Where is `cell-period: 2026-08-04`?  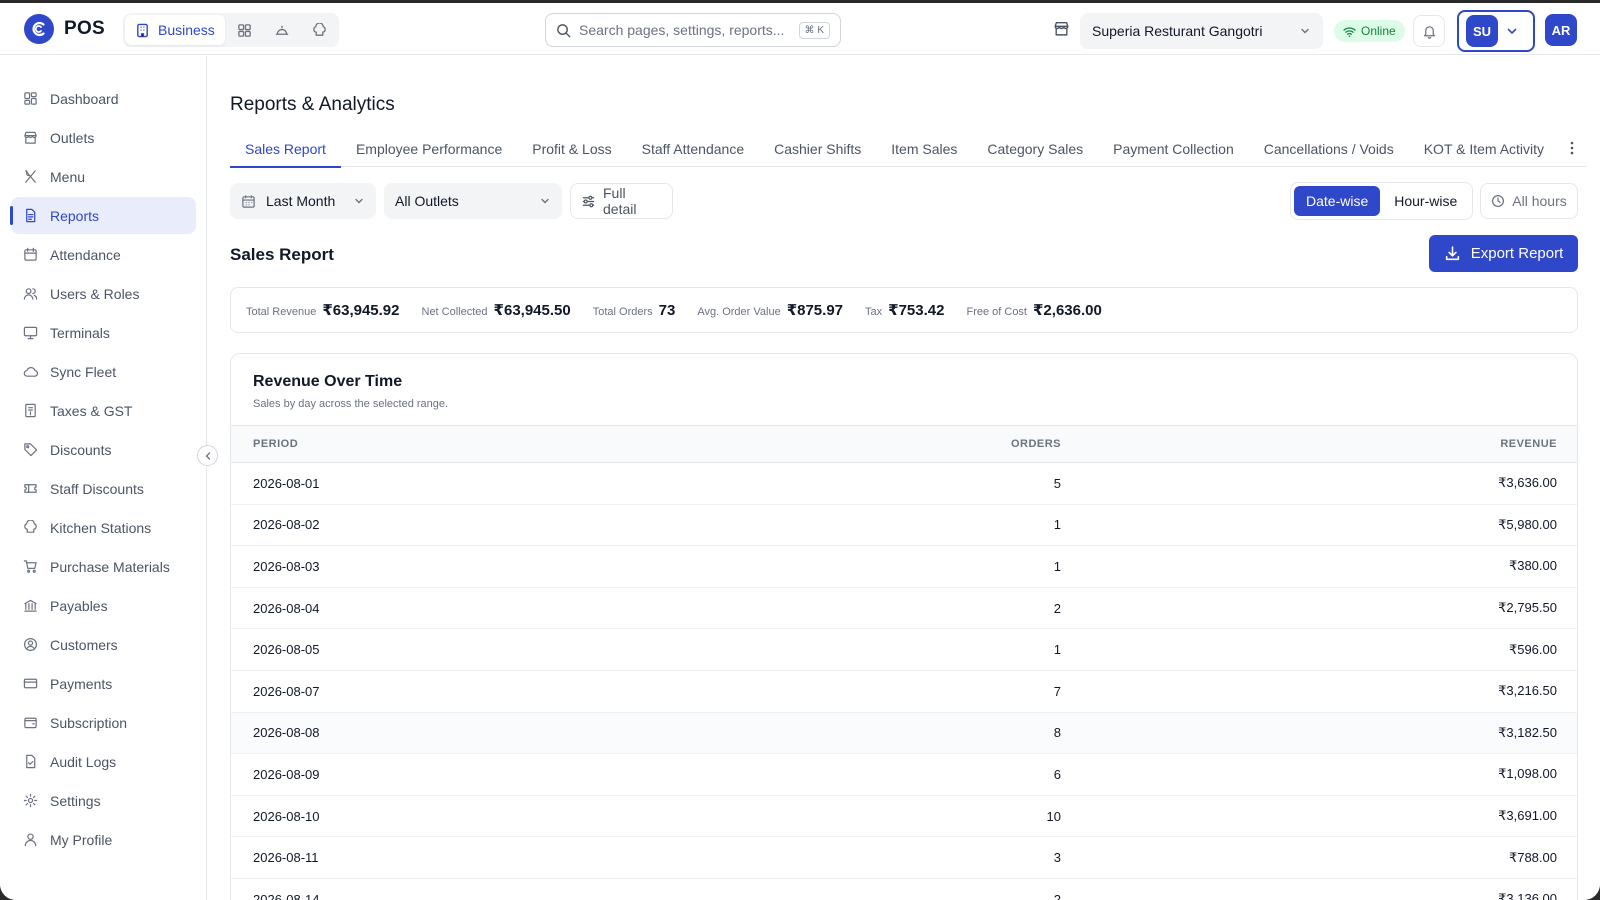 cell-period: 2026-08-04 is located at coordinates (286, 608).